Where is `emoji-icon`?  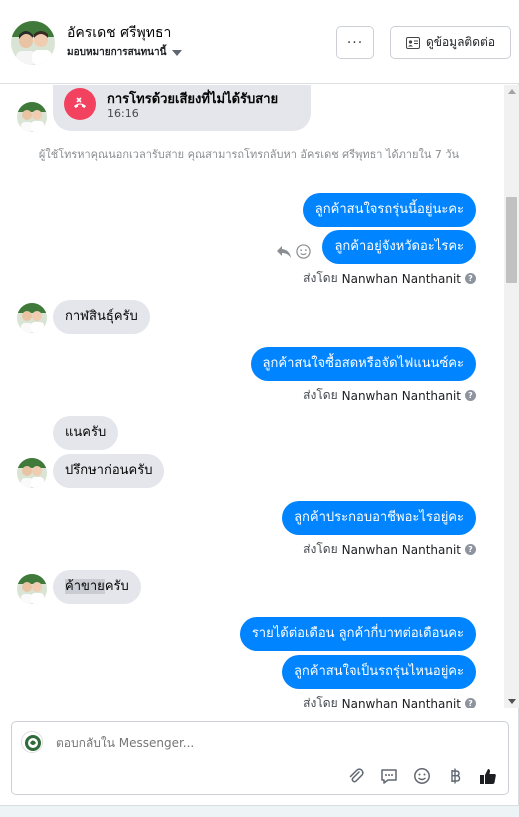
emoji-icon is located at coordinates (422, 776).